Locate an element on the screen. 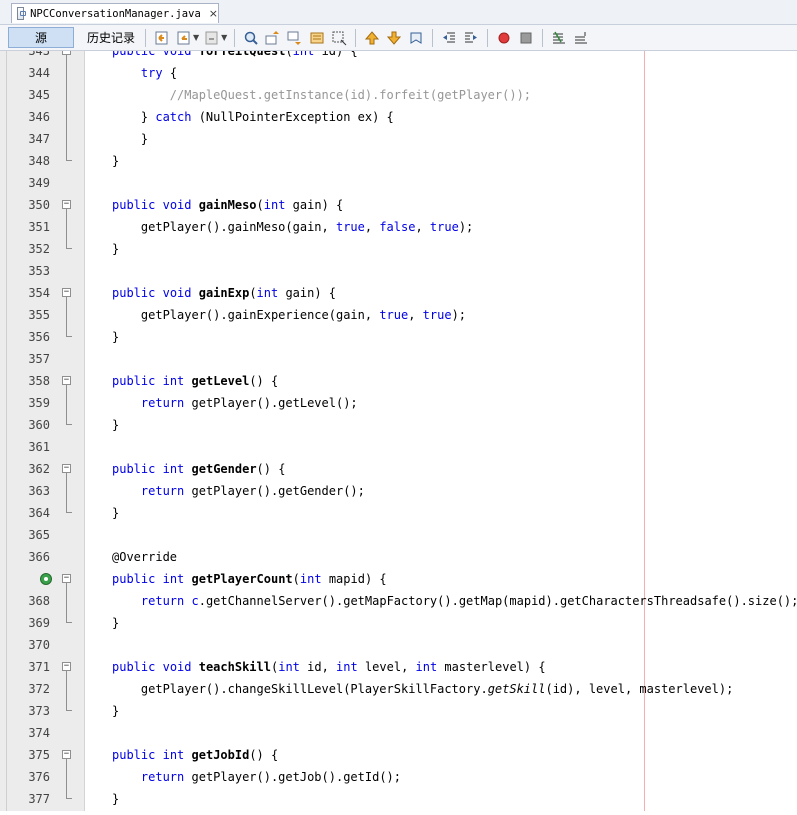  line-number: 358 is located at coordinates (39, 381).